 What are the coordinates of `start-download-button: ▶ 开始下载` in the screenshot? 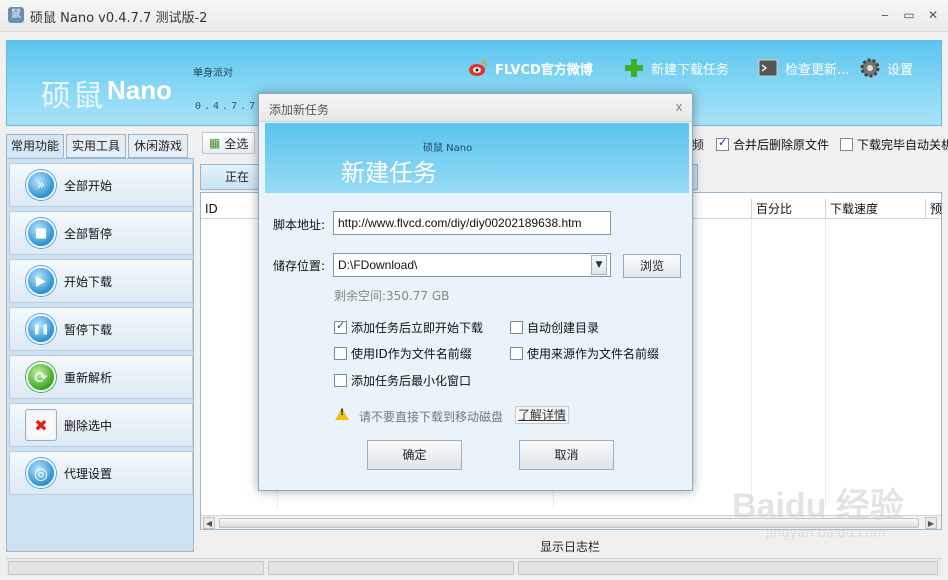 It's located at (101, 281).